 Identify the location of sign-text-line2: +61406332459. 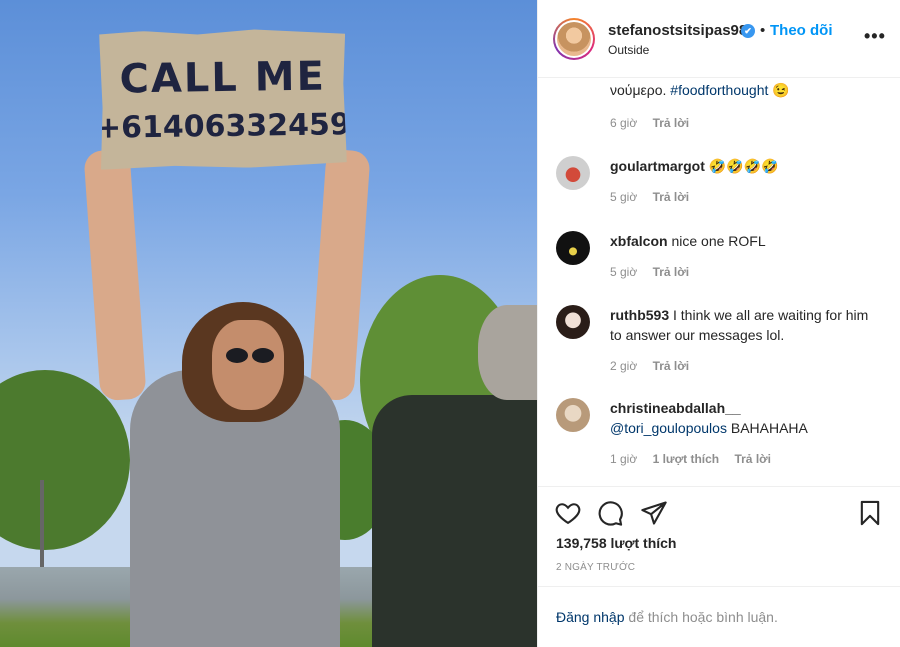
(223, 126).